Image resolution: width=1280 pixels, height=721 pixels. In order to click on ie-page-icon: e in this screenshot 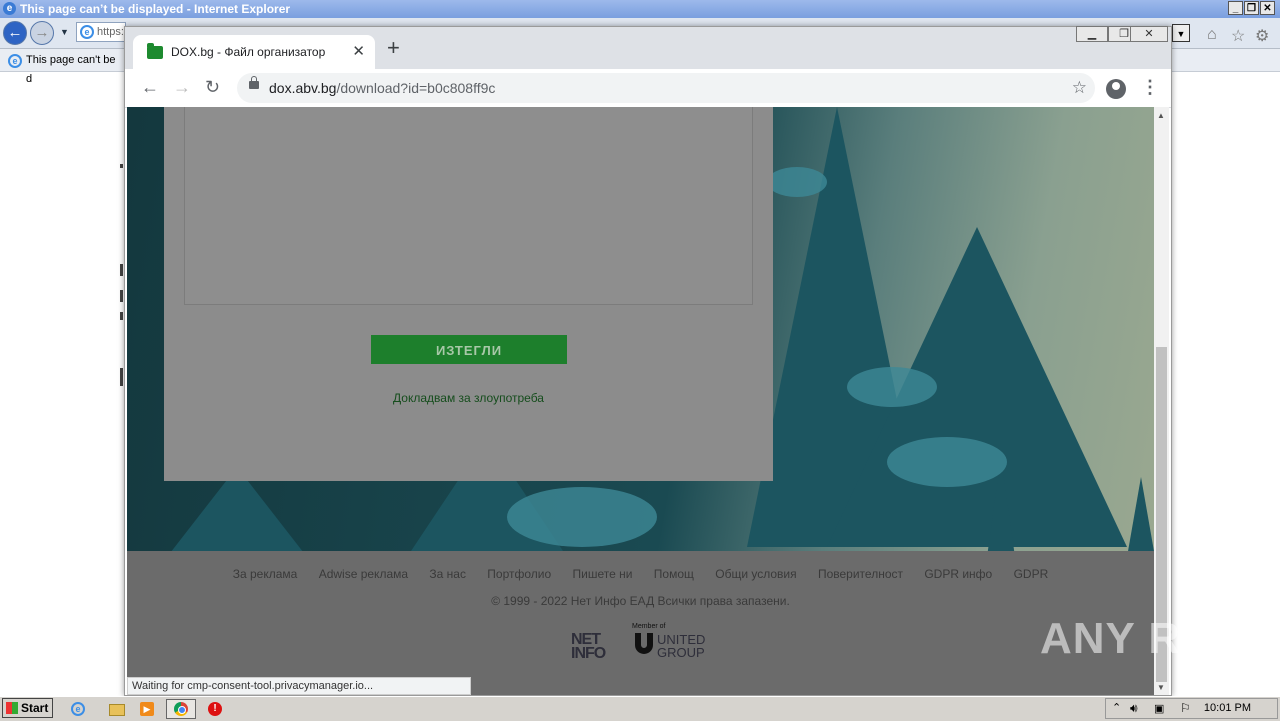, I will do `click(87, 32)`.